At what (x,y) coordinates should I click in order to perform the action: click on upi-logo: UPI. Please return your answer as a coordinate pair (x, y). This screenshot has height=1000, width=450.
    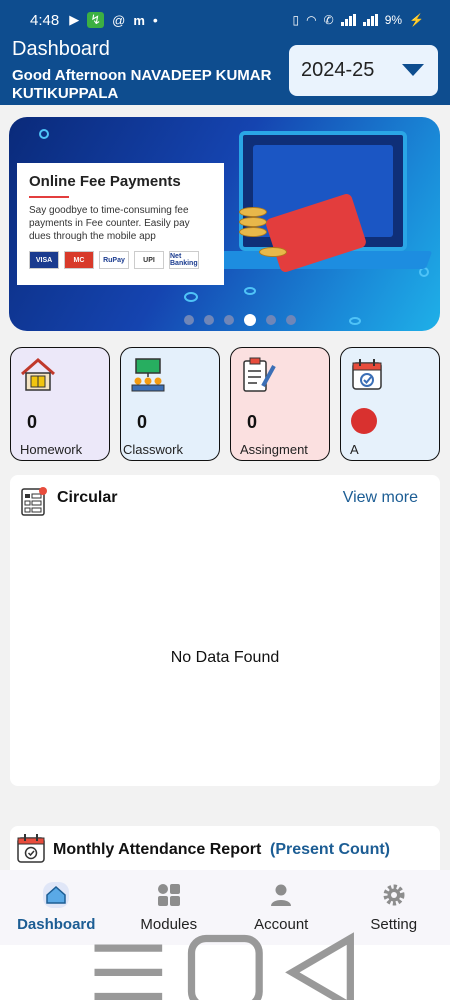
    Looking at the image, I should click on (149, 260).